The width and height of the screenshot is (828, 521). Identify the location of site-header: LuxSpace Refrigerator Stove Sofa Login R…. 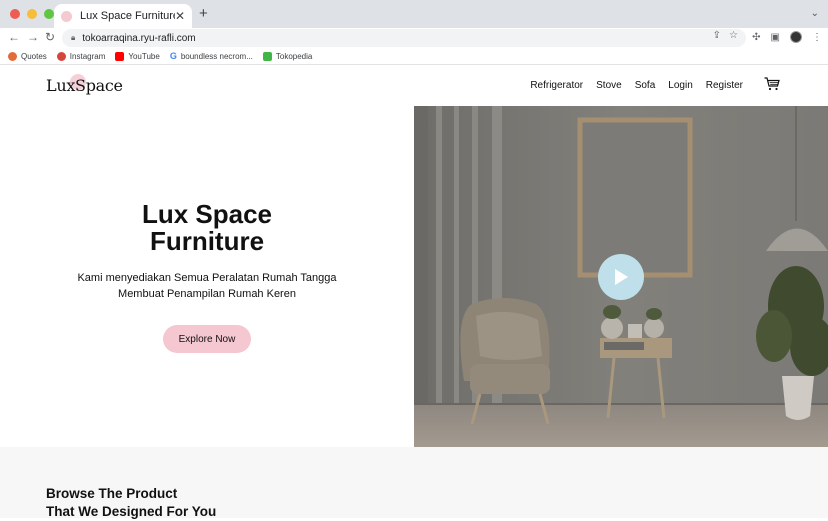
(414, 85).